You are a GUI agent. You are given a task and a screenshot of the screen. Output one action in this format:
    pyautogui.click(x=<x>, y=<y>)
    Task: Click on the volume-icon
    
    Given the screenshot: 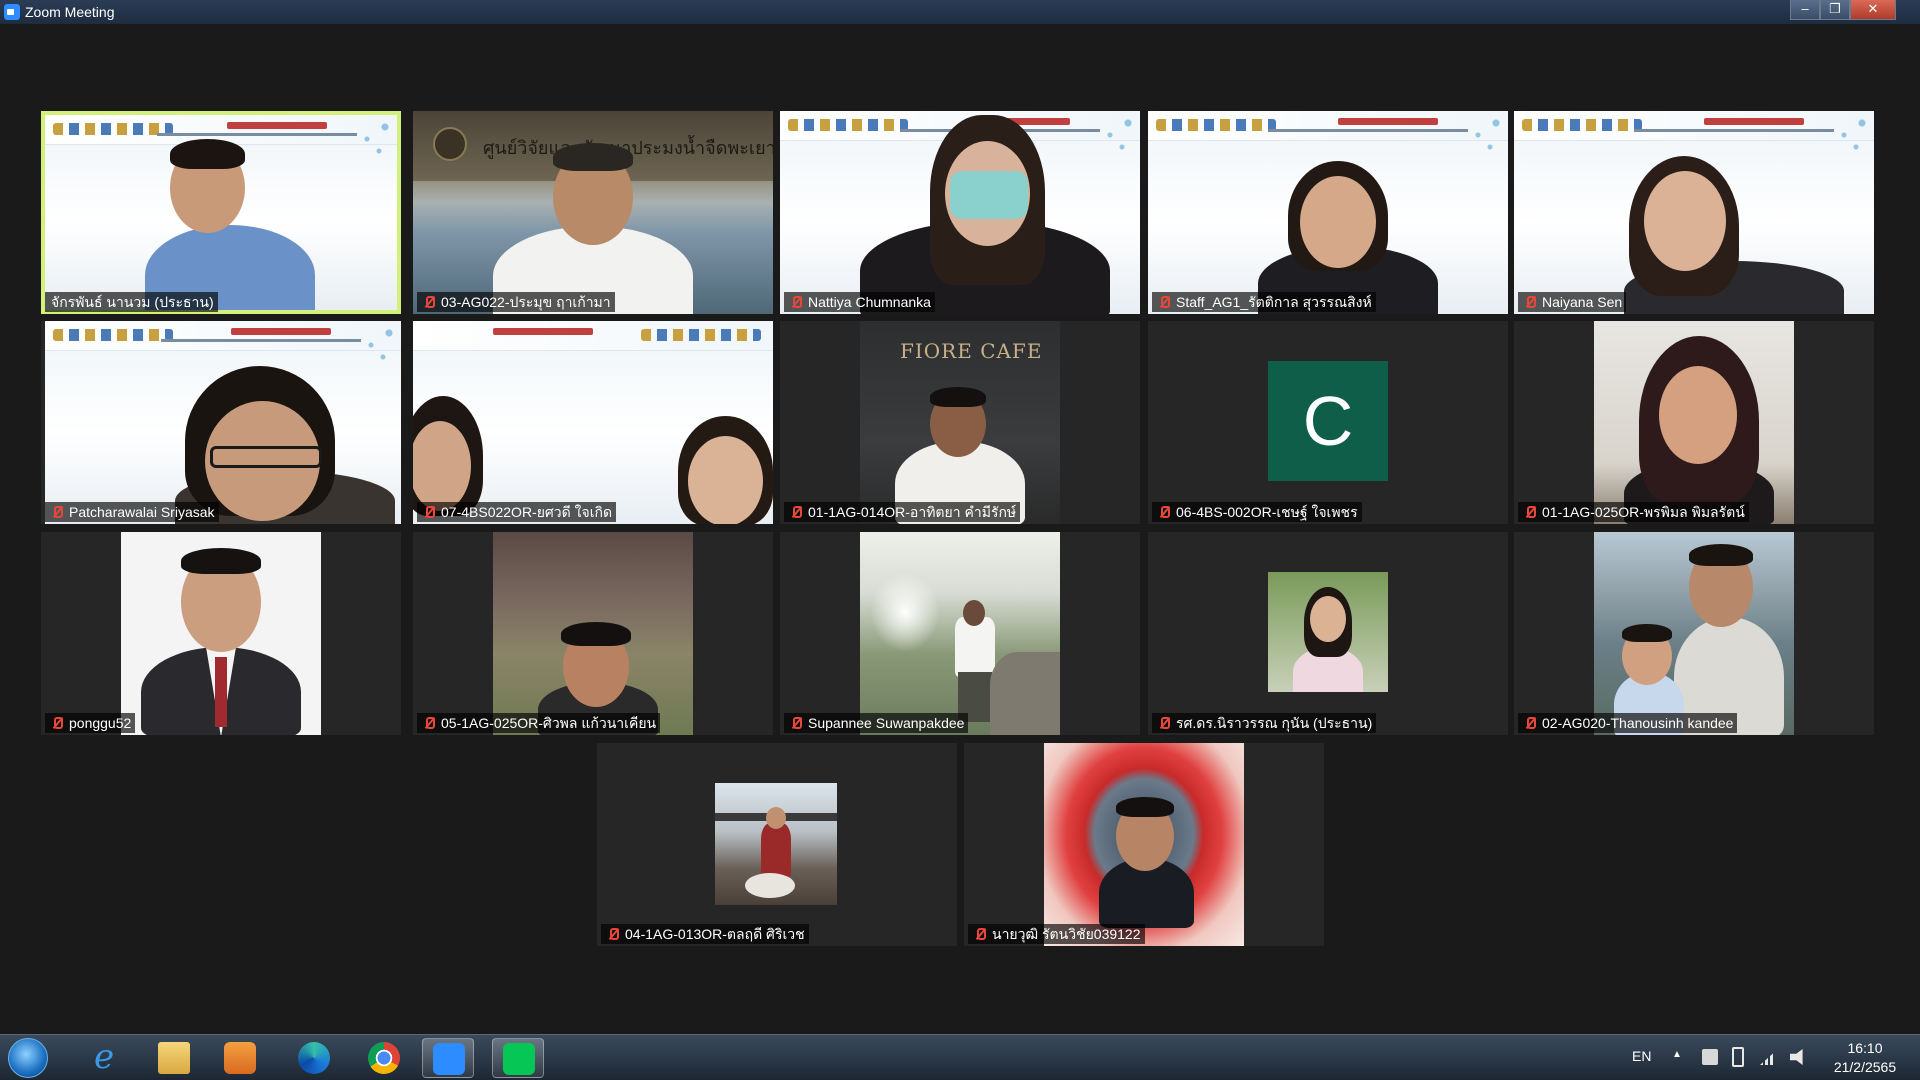 What is the action you would take?
    pyautogui.click(x=1796, y=1057)
    